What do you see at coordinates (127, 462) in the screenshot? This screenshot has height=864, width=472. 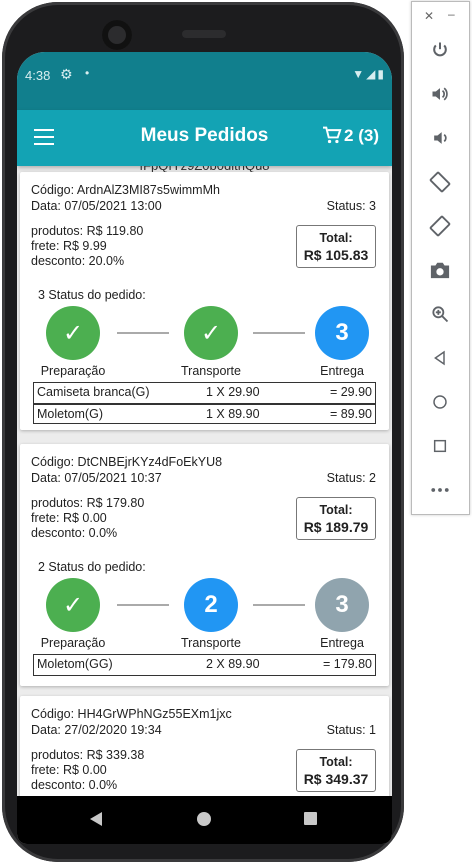 I see `order-code: Código: DtCNBEjrKYz4dFoEkYU8` at bounding box center [127, 462].